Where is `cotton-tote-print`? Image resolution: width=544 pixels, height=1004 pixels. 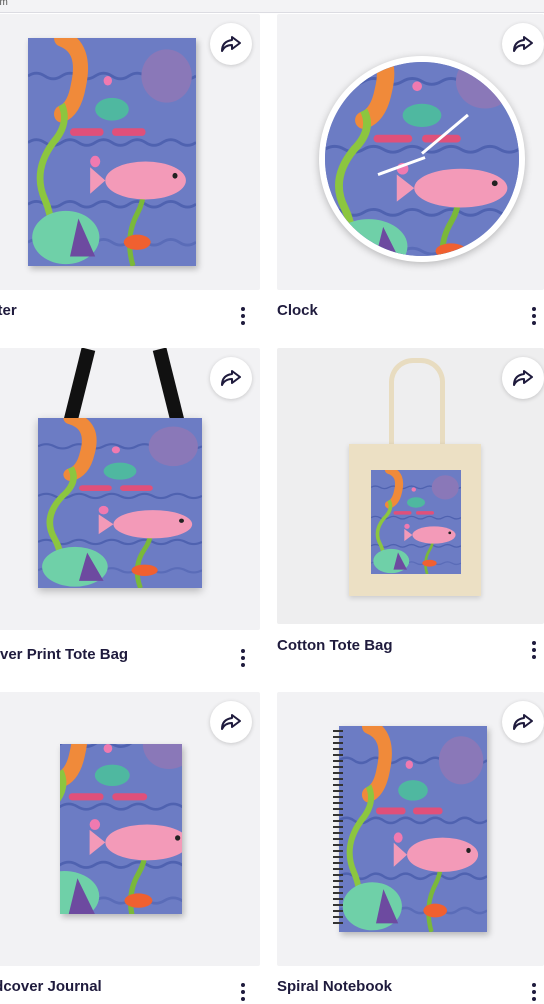 cotton-tote-print is located at coordinates (416, 522).